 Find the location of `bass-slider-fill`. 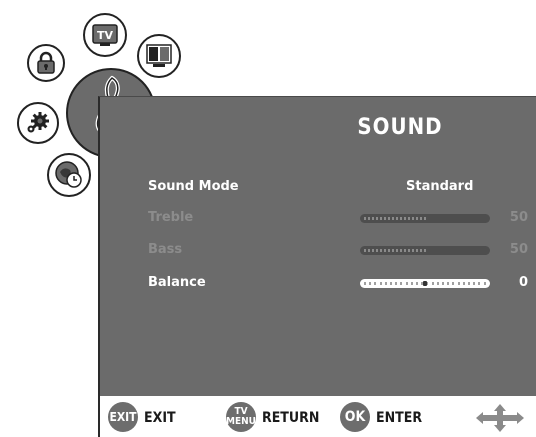

bass-slider-fill is located at coordinates (395, 250).